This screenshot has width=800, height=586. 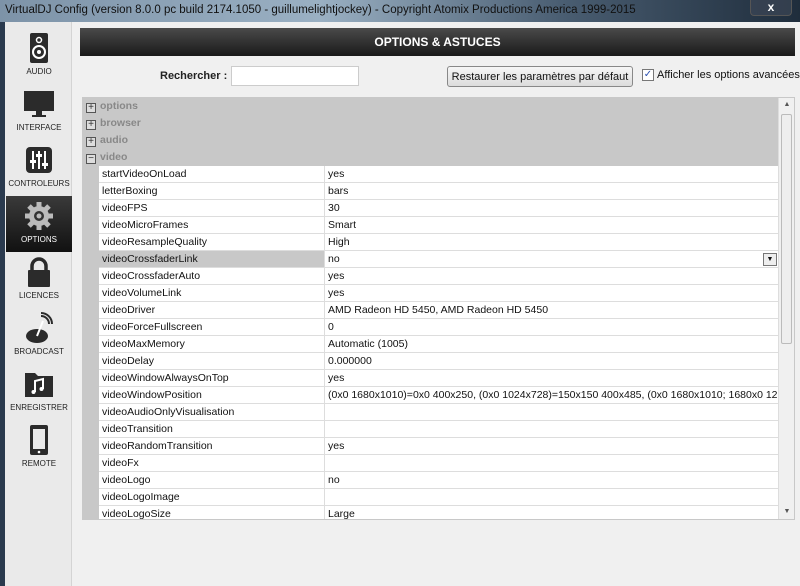 What do you see at coordinates (431, 157) in the screenshot?
I see `group-row-video: − video` at bounding box center [431, 157].